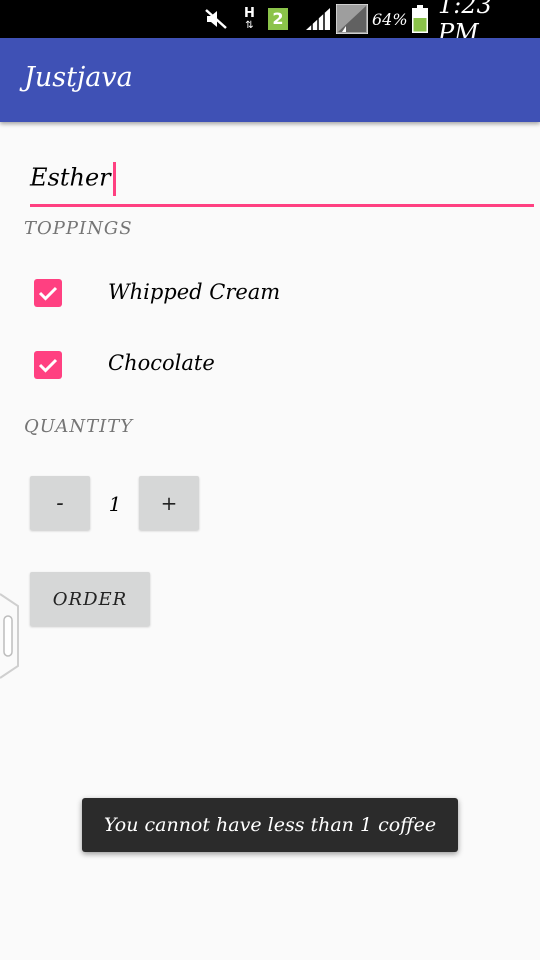 This screenshot has height=960, width=540. What do you see at coordinates (249, 13) in the screenshot?
I see `network-type-label: H` at bounding box center [249, 13].